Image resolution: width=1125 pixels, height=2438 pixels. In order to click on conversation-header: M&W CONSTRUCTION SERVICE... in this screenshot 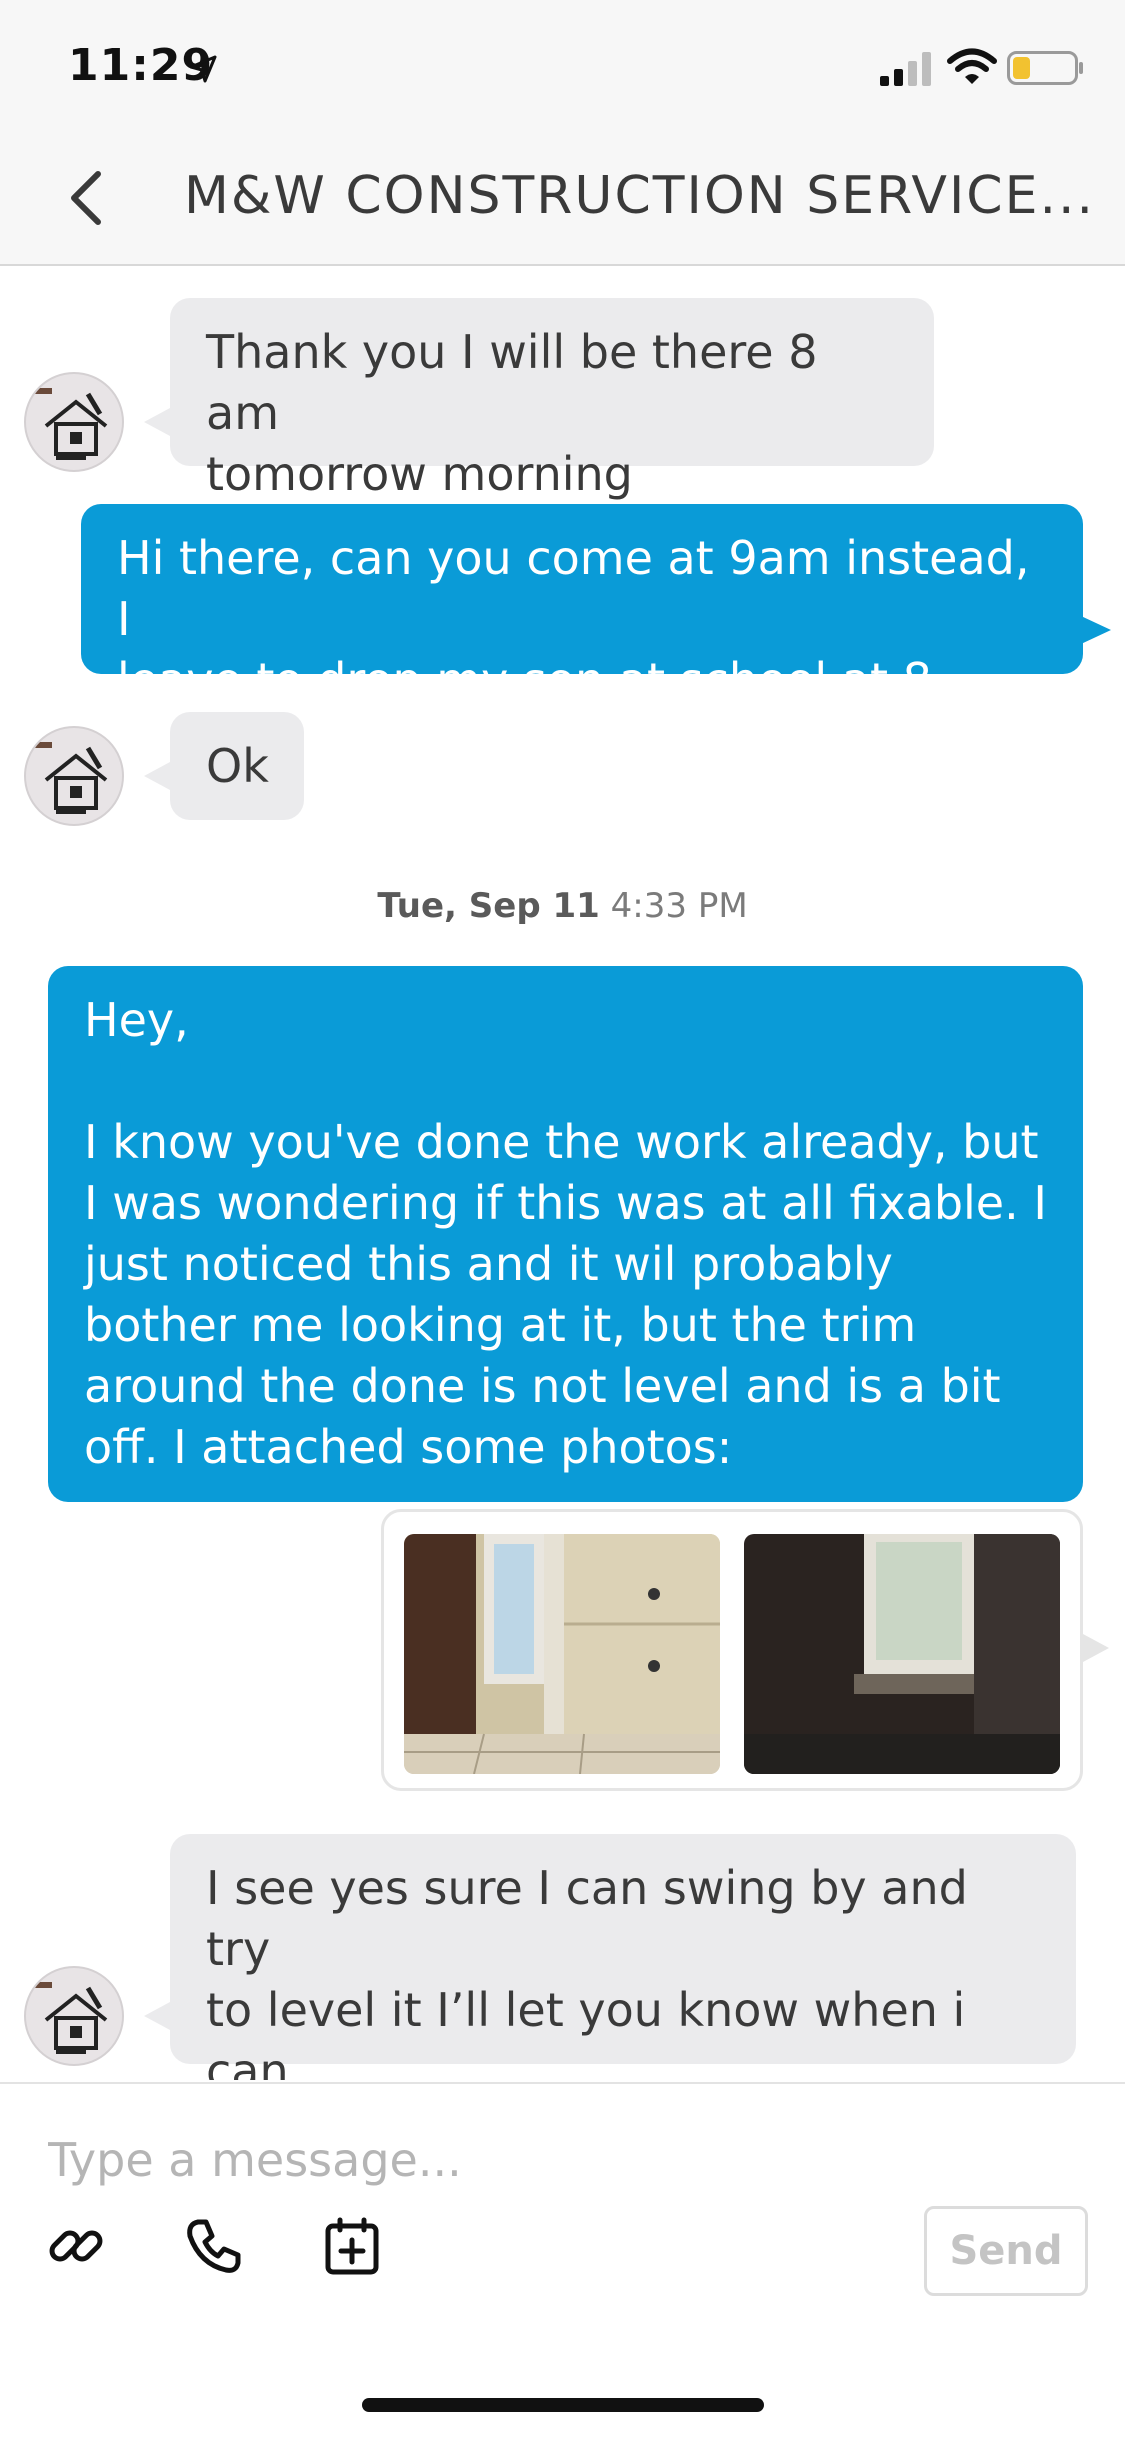, I will do `click(562, 198)`.